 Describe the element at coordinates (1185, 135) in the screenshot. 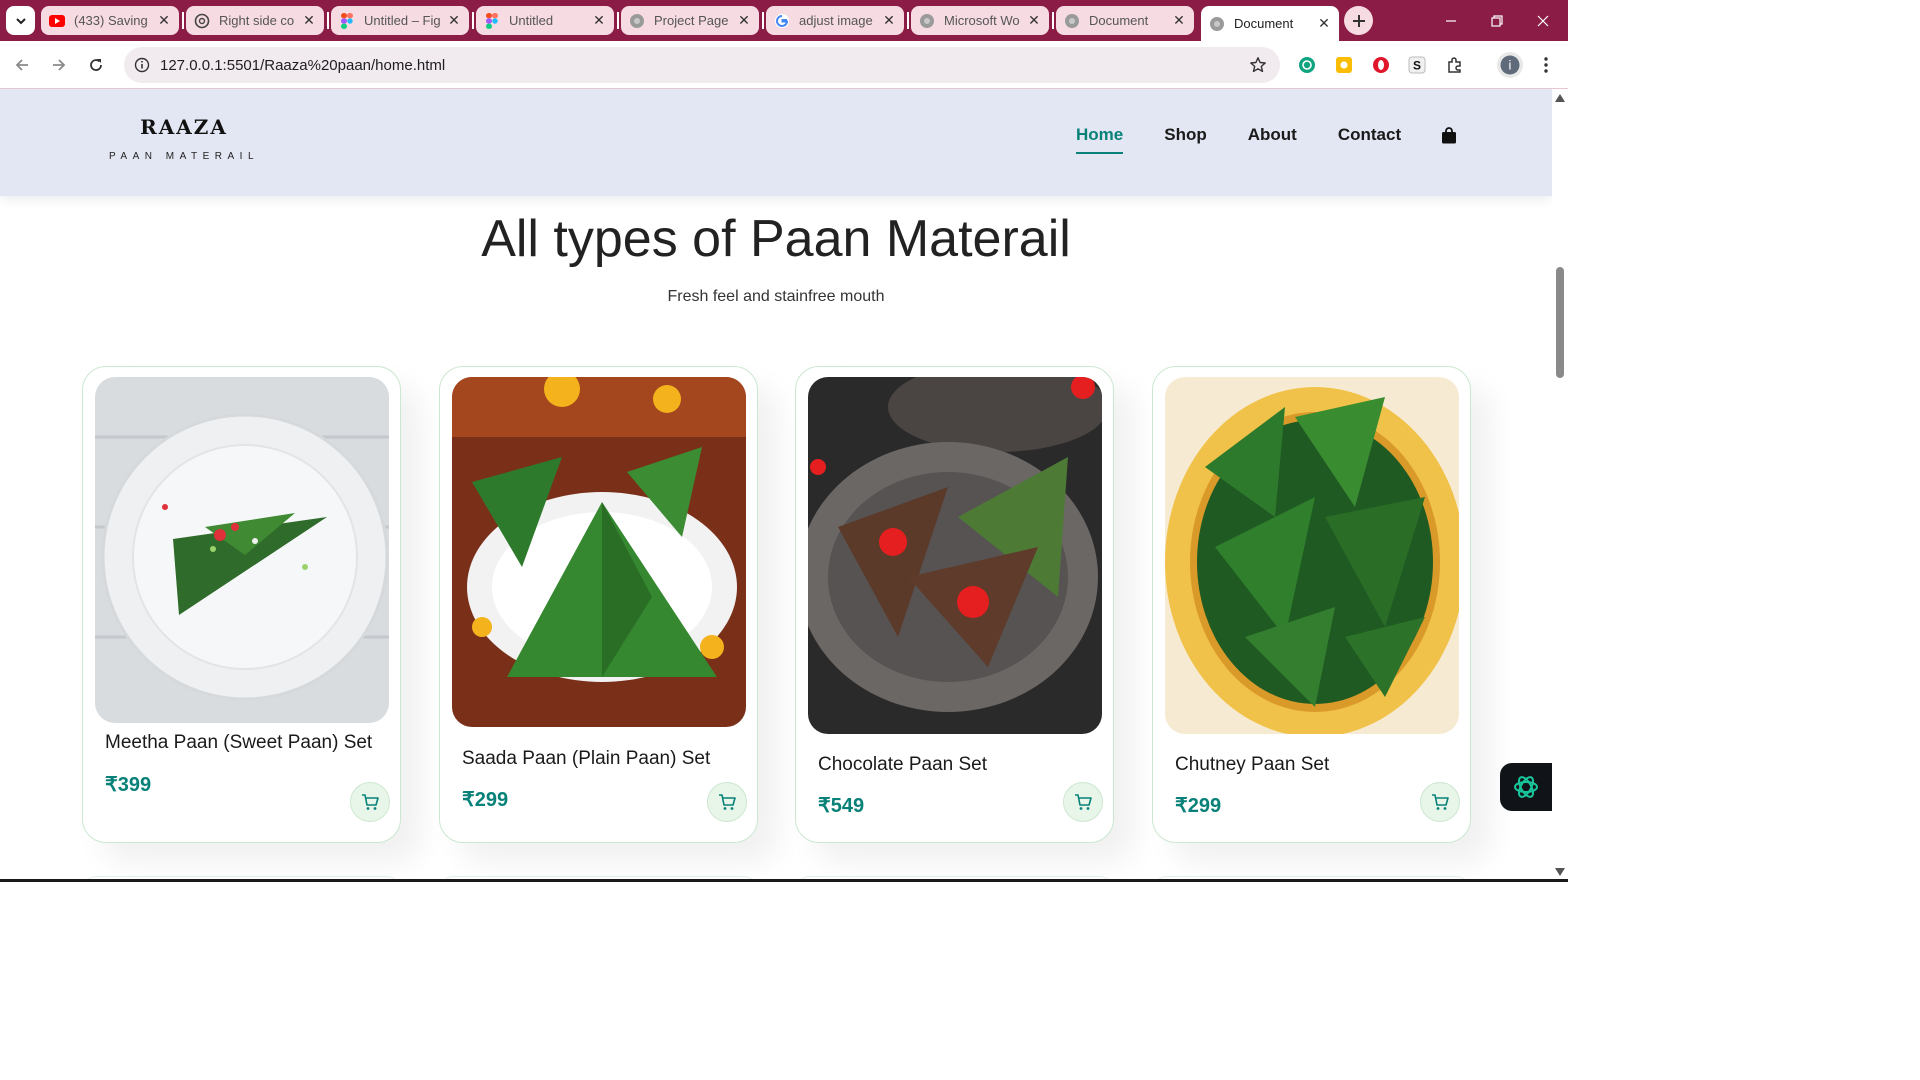

I see `nav-shop: Shop` at that location.